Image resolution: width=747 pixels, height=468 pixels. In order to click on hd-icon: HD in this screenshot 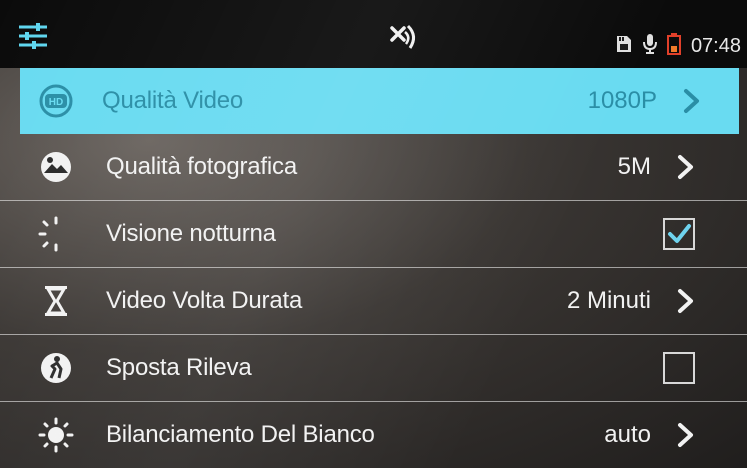, I will do `click(56, 101)`.